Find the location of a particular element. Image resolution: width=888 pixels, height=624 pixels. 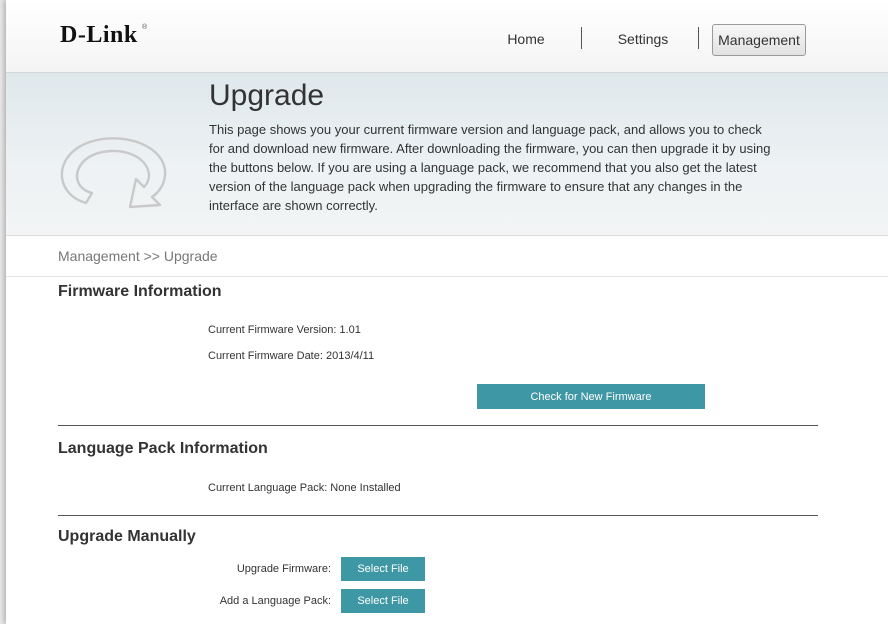

check-firmware-button: Check for New Firmware is located at coordinates (591, 396).